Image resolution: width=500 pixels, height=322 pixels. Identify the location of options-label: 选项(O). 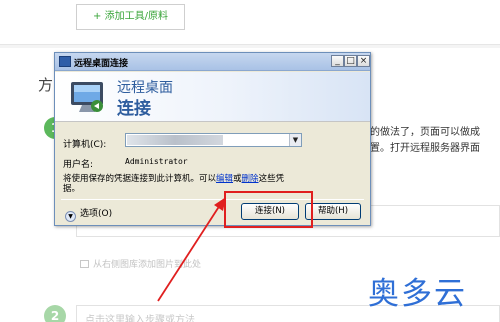
(96, 214).